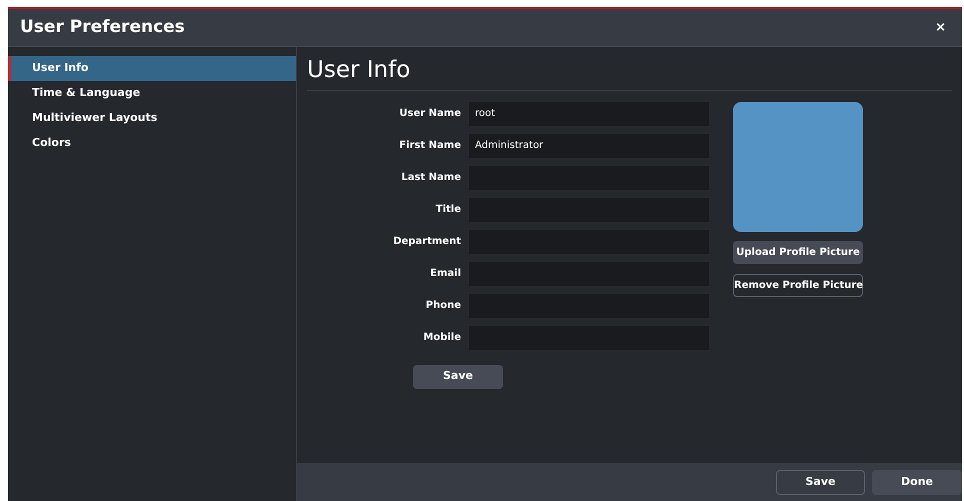  Describe the element at coordinates (152, 93) in the screenshot. I see `sidebar-item: Time & Language` at that location.